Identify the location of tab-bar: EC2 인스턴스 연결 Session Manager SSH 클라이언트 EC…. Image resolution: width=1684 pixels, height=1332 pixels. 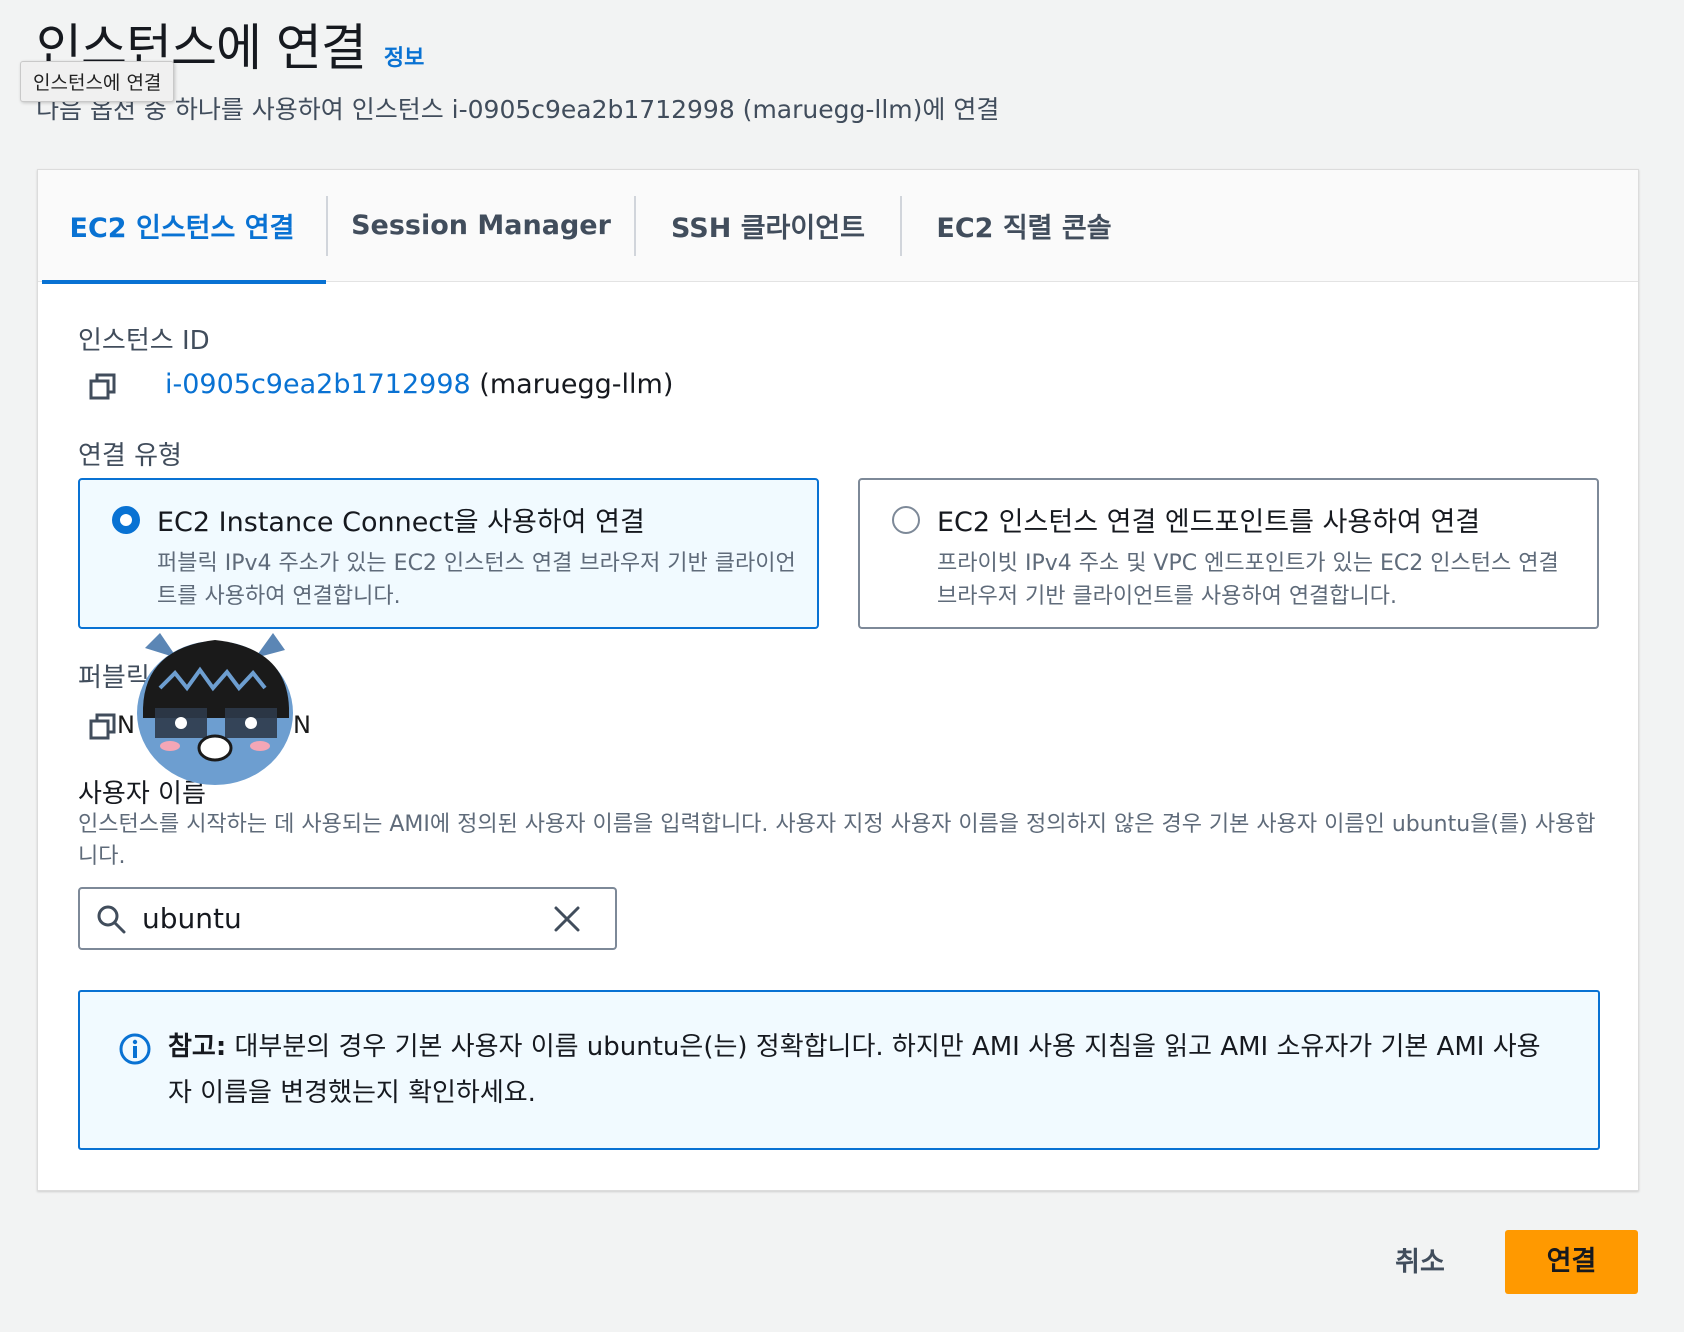
(838, 227).